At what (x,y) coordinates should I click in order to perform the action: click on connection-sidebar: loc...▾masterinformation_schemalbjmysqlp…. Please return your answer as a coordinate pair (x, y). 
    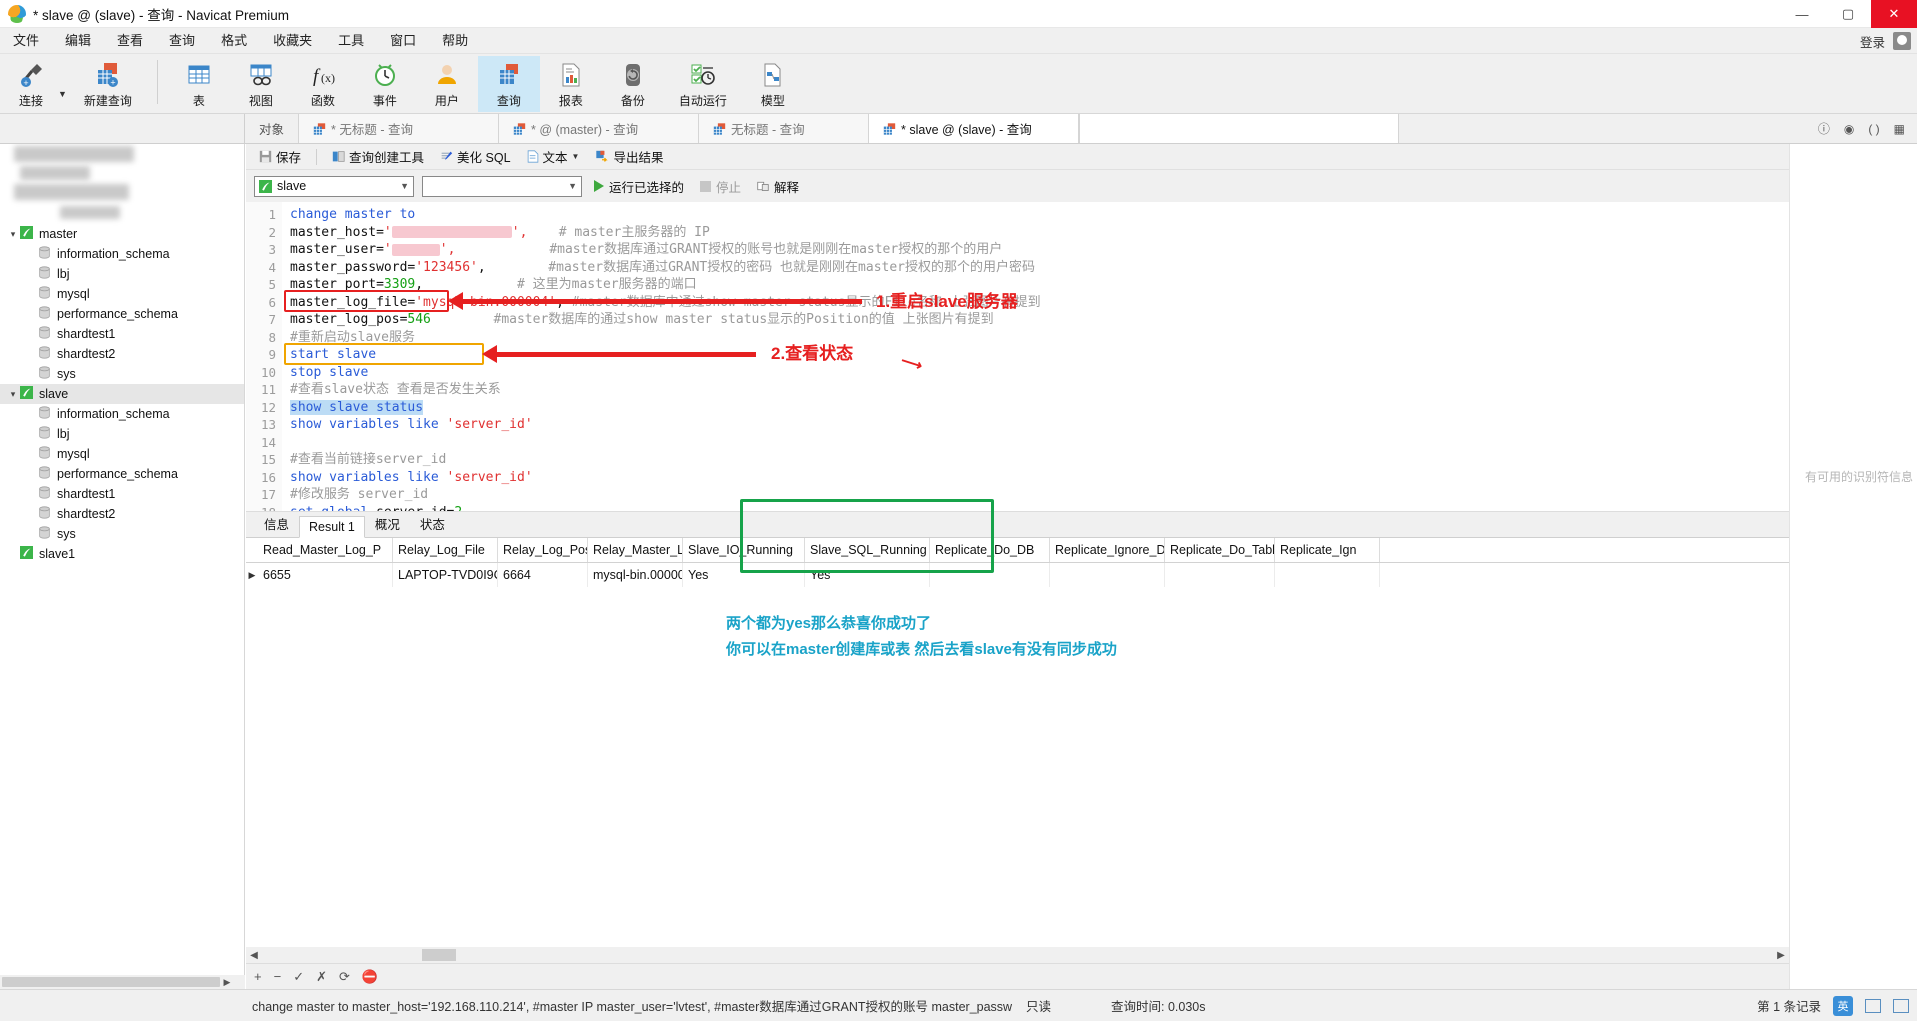
    Looking at the image, I should click on (122, 566).